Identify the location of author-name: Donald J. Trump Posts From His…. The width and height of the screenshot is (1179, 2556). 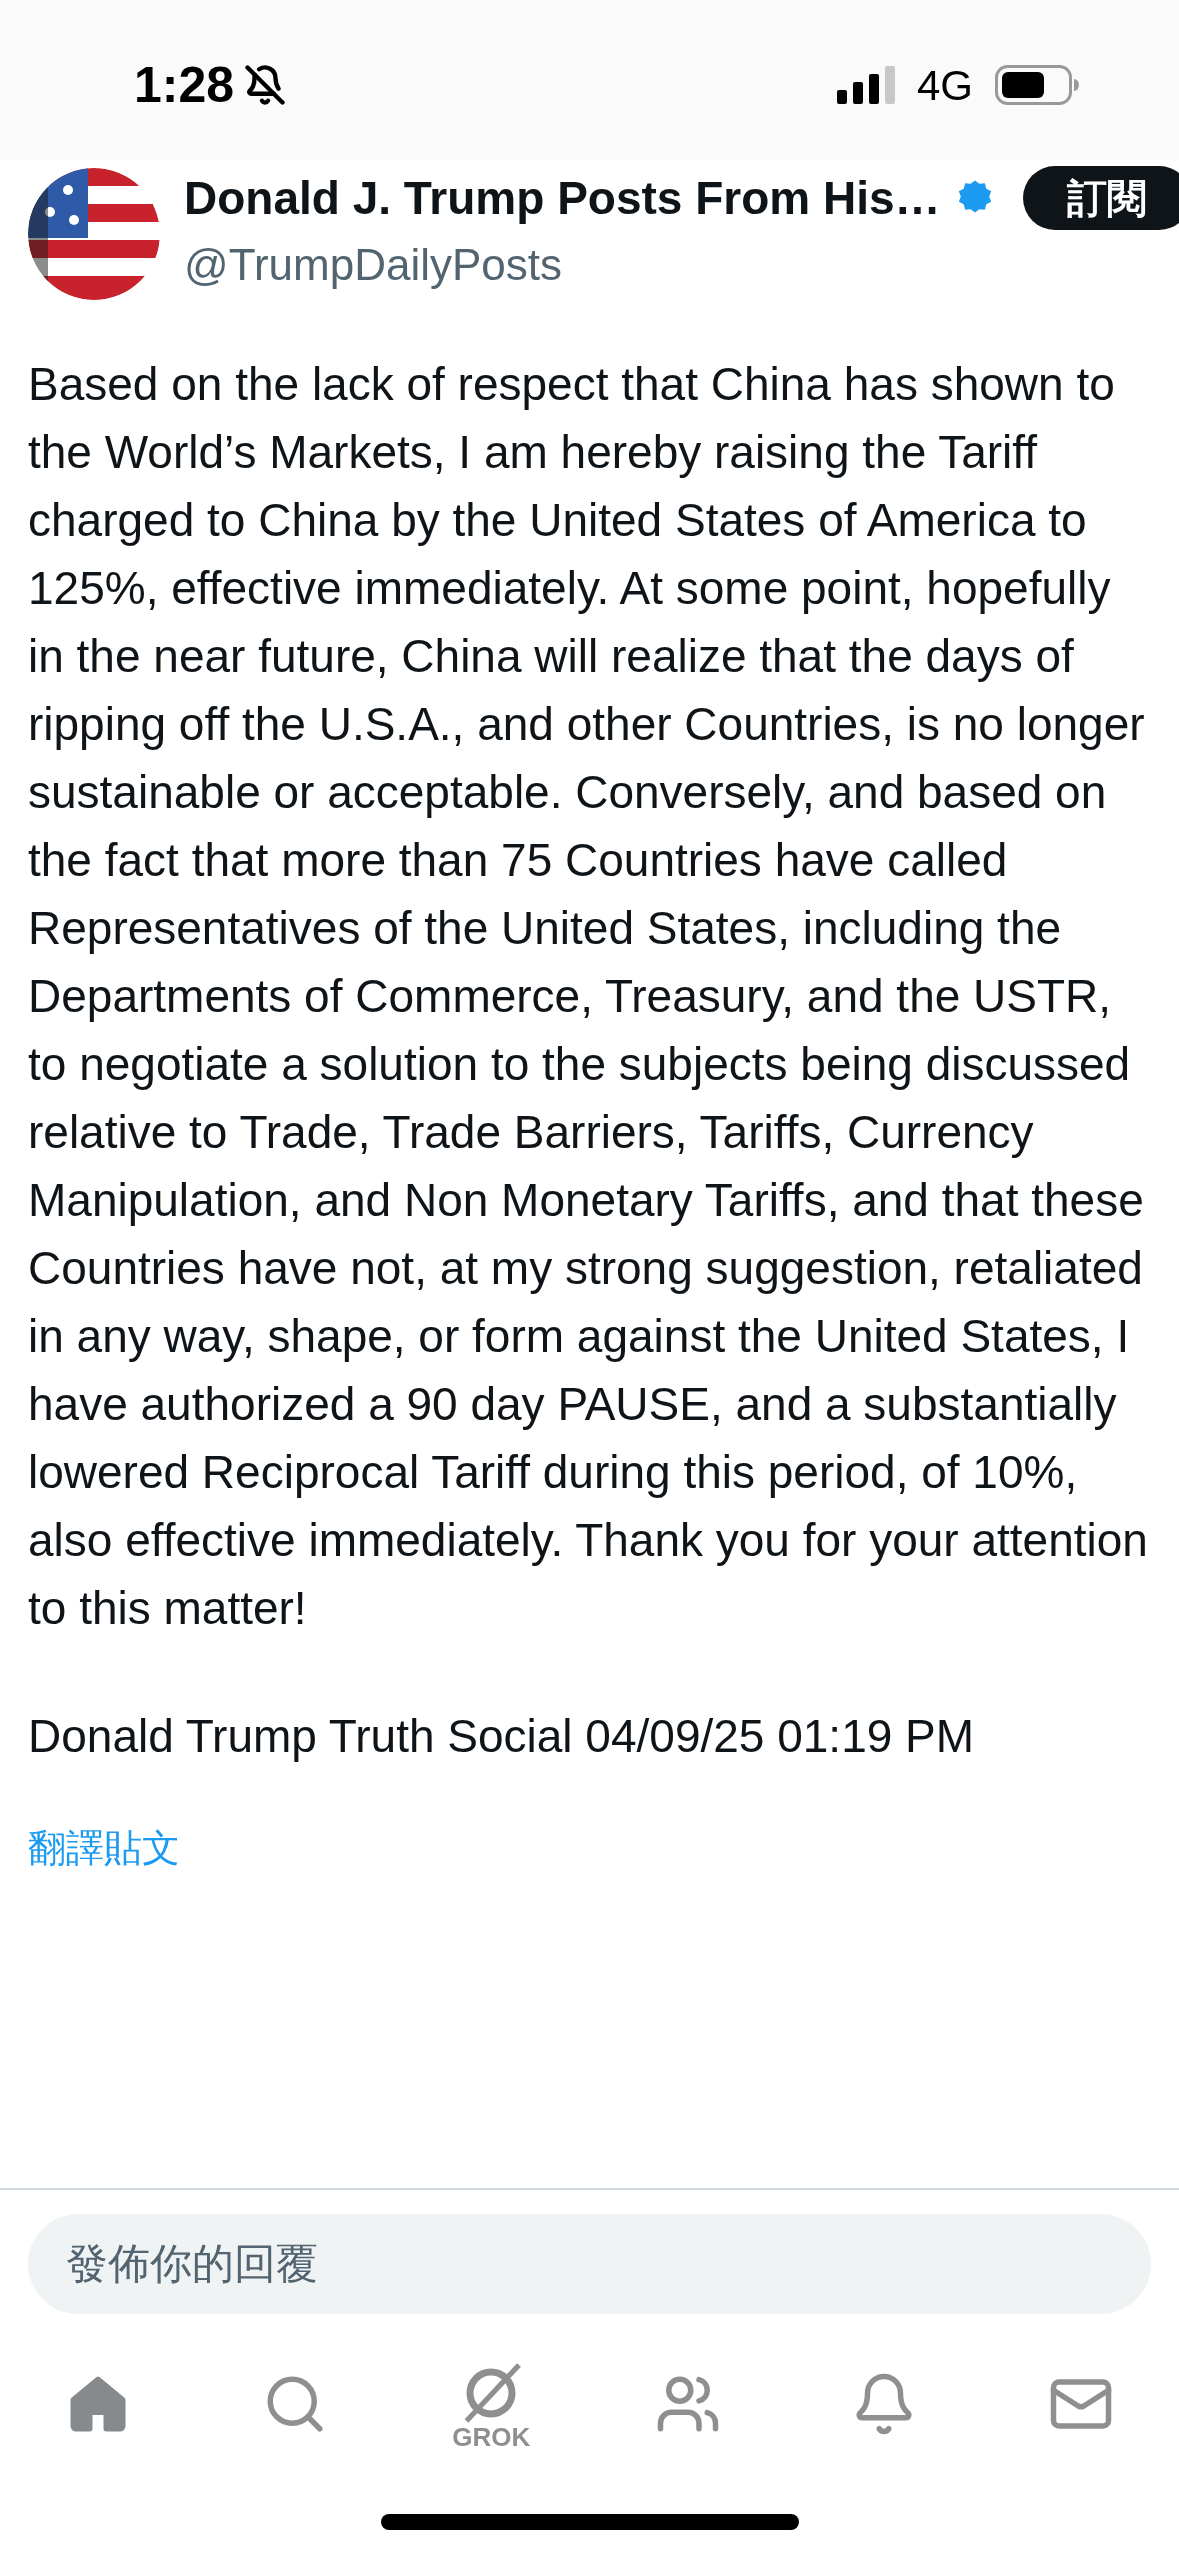
(562, 198).